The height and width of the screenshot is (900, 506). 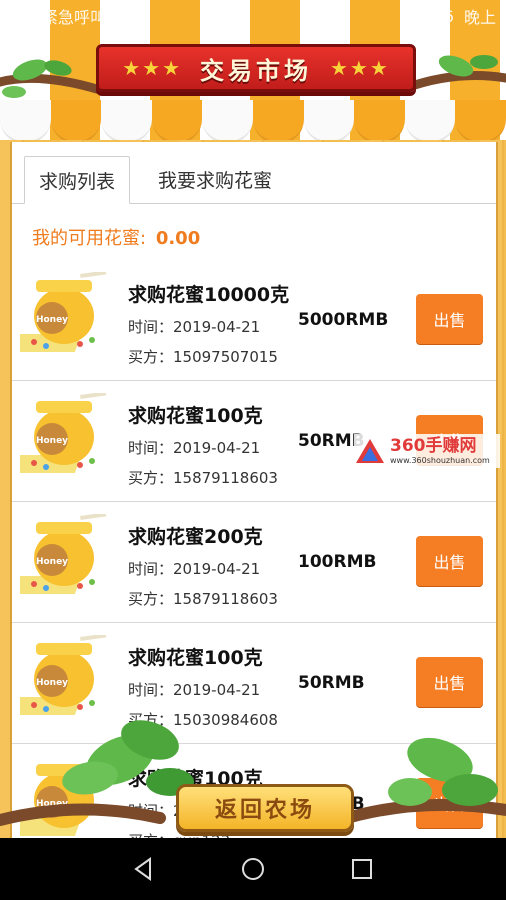 I want to click on status-bar: 仅限紧急呼叫 ▮ 26 晚上, so click(x=253, y=16).